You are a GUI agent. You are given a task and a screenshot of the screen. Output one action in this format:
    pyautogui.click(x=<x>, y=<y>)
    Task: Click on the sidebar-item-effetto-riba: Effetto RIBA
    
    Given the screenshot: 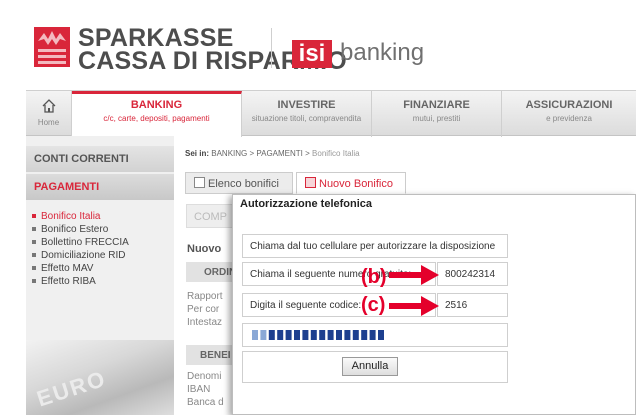 What is the action you would take?
    pyautogui.click(x=100, y=281)
    